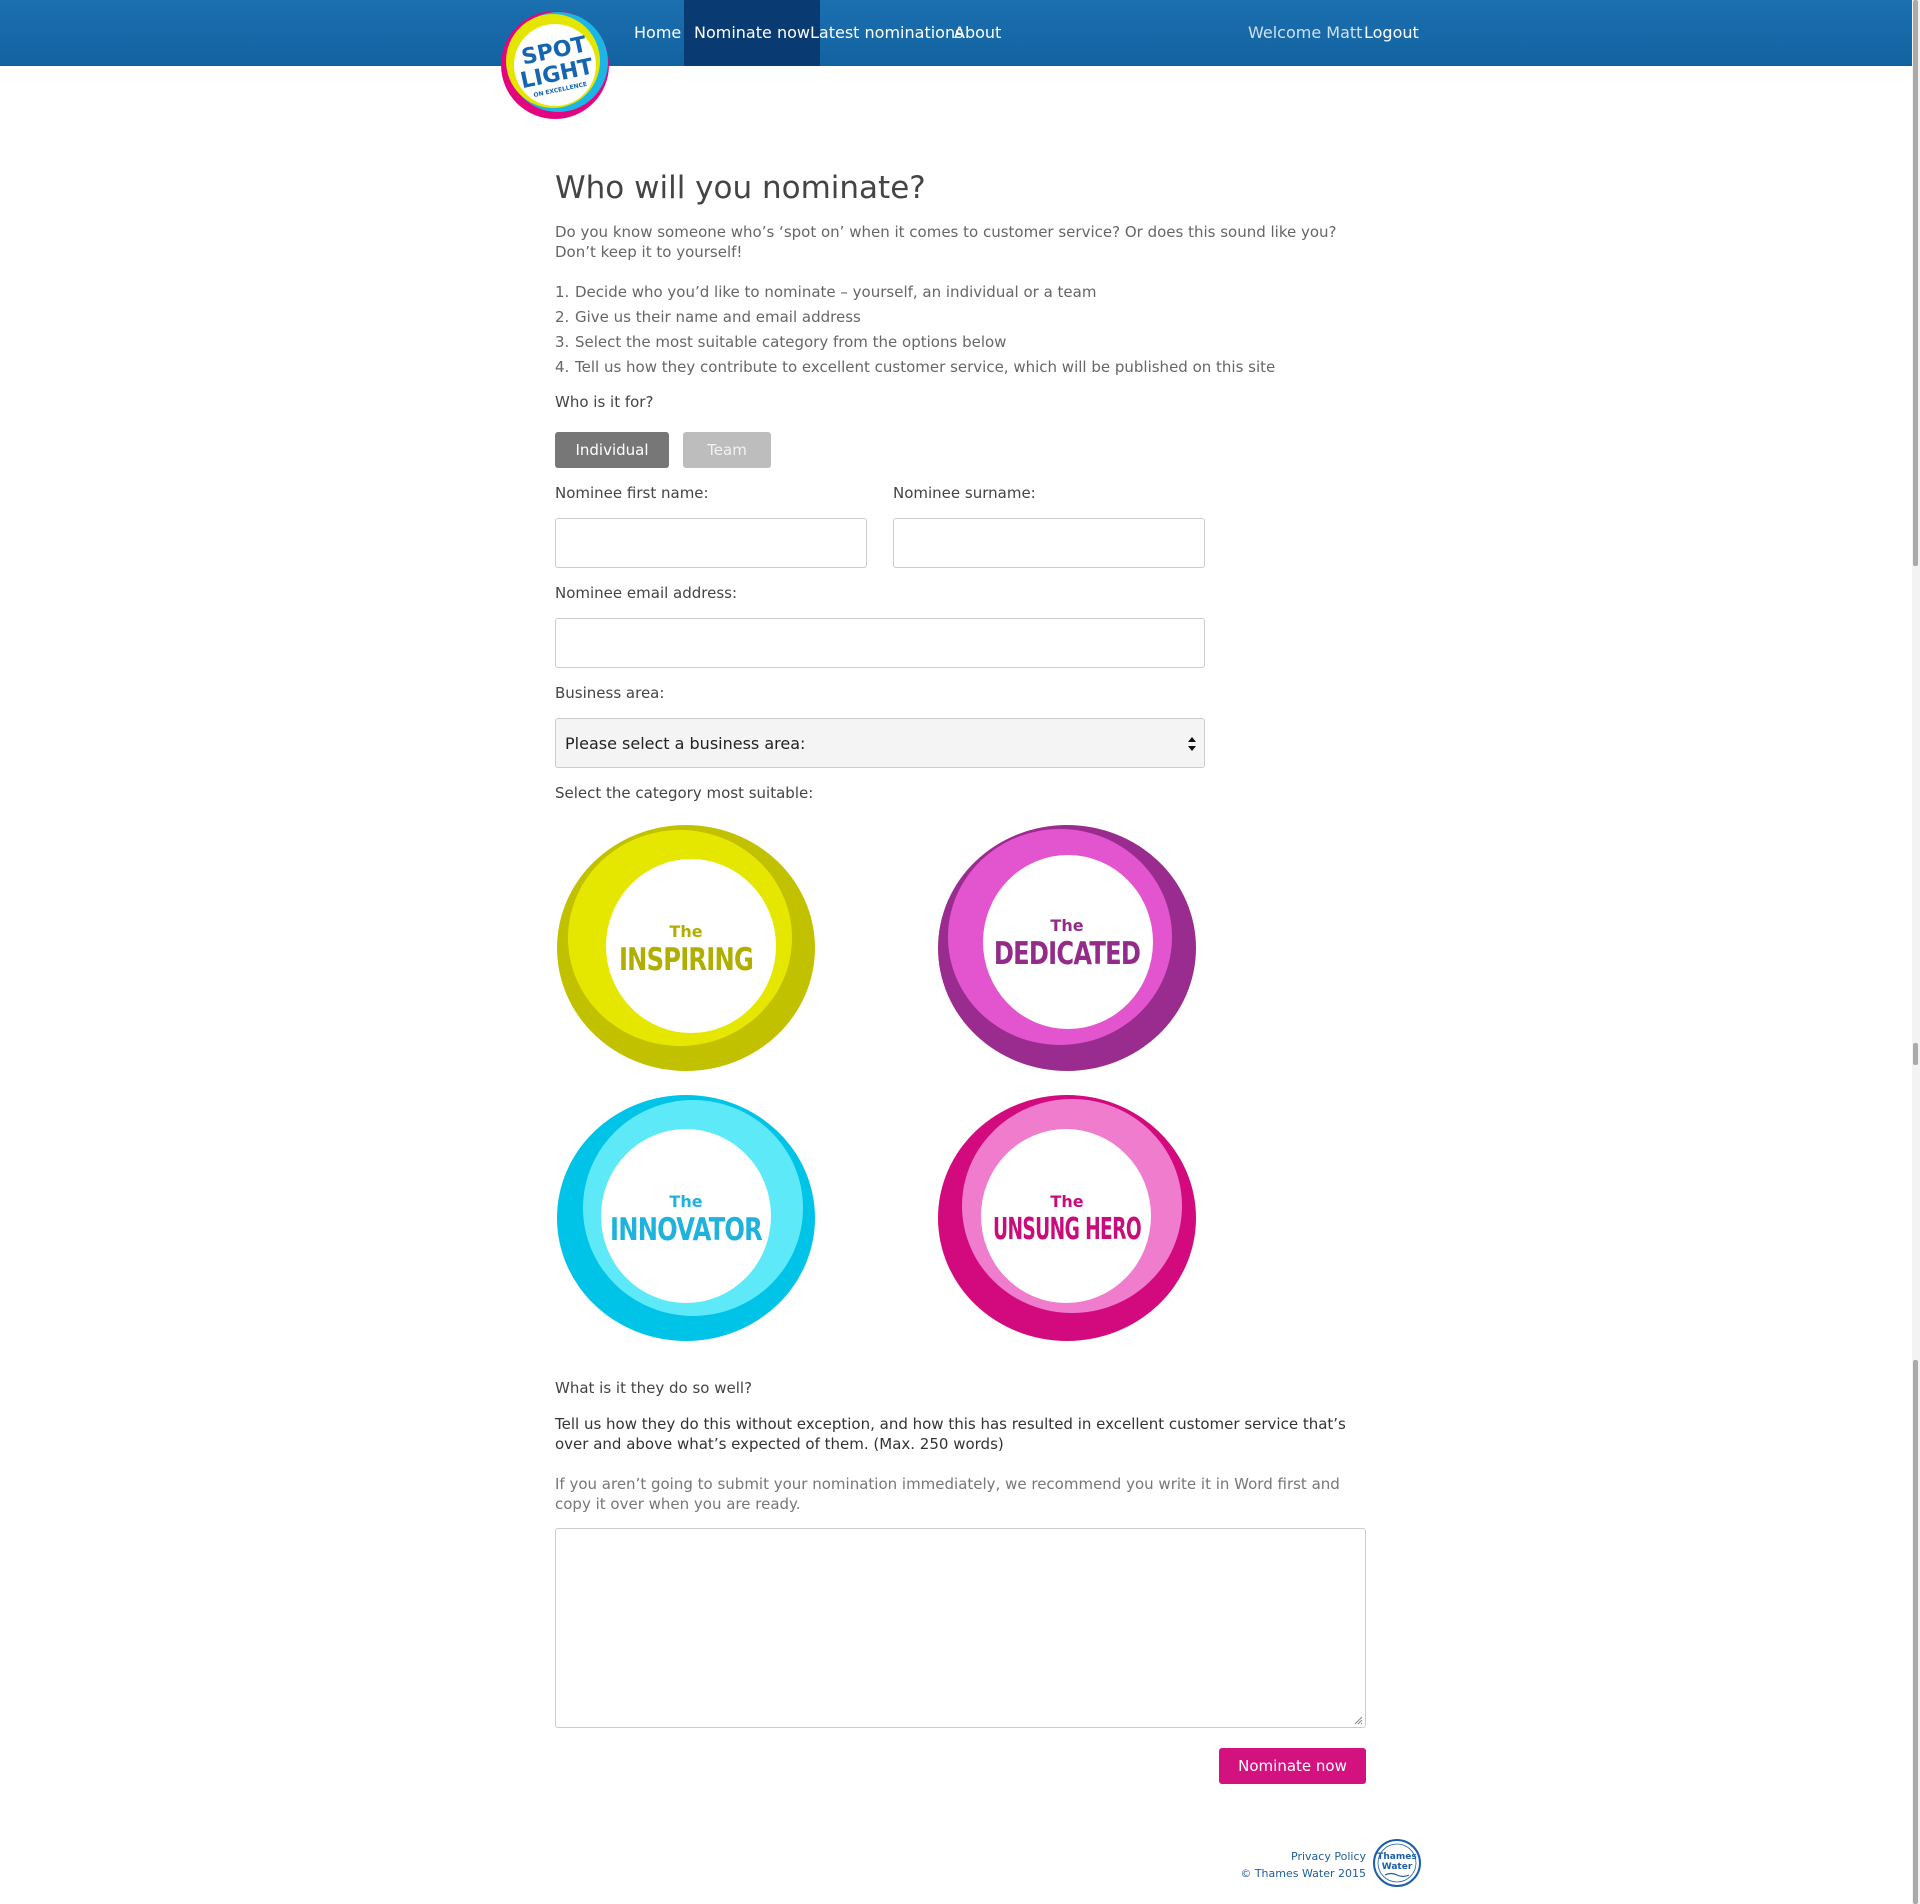 This screenshot has height=1904, width=1920. What do you see at coordinates (740, 188) in the screenshot?
I see `page-title: Who will you nominate?` at bounding box center [740, 188].